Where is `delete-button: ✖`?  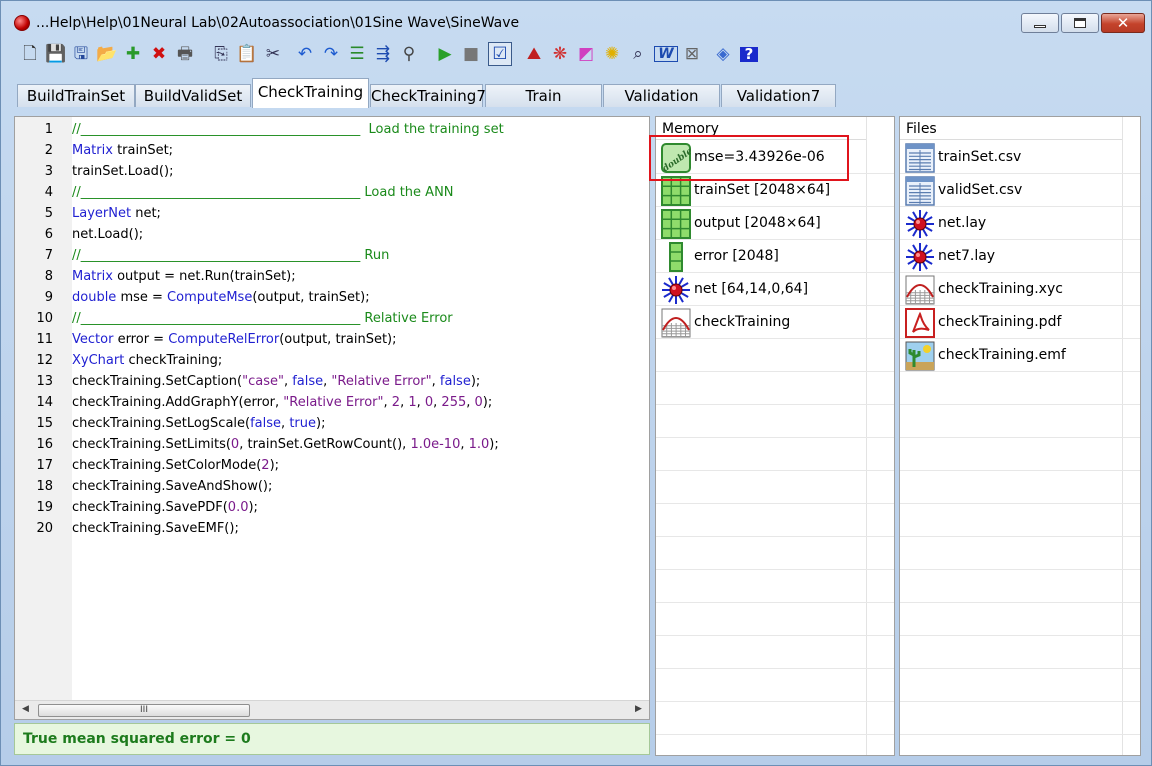 delete-button: ✖ is located at coordinates (159, 54).